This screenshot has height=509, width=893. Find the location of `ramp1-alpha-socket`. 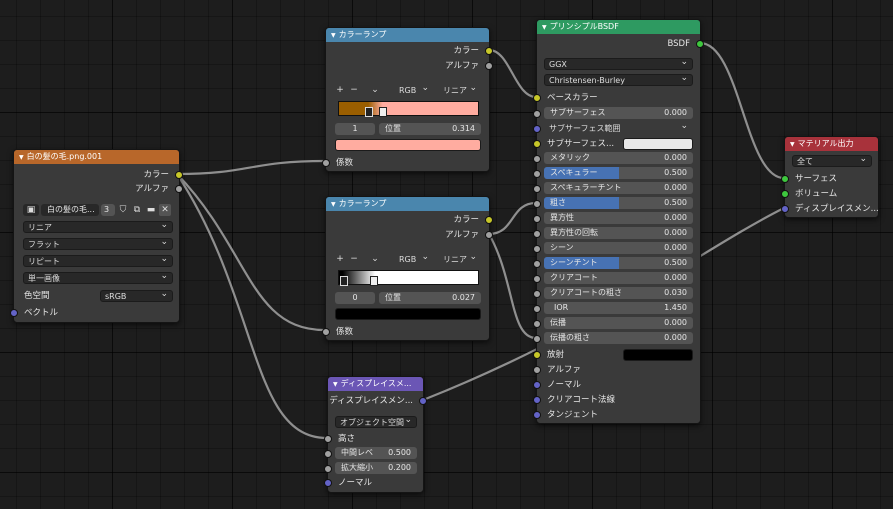

ramp1-alpha-socket is located at coordinates (489, 66).